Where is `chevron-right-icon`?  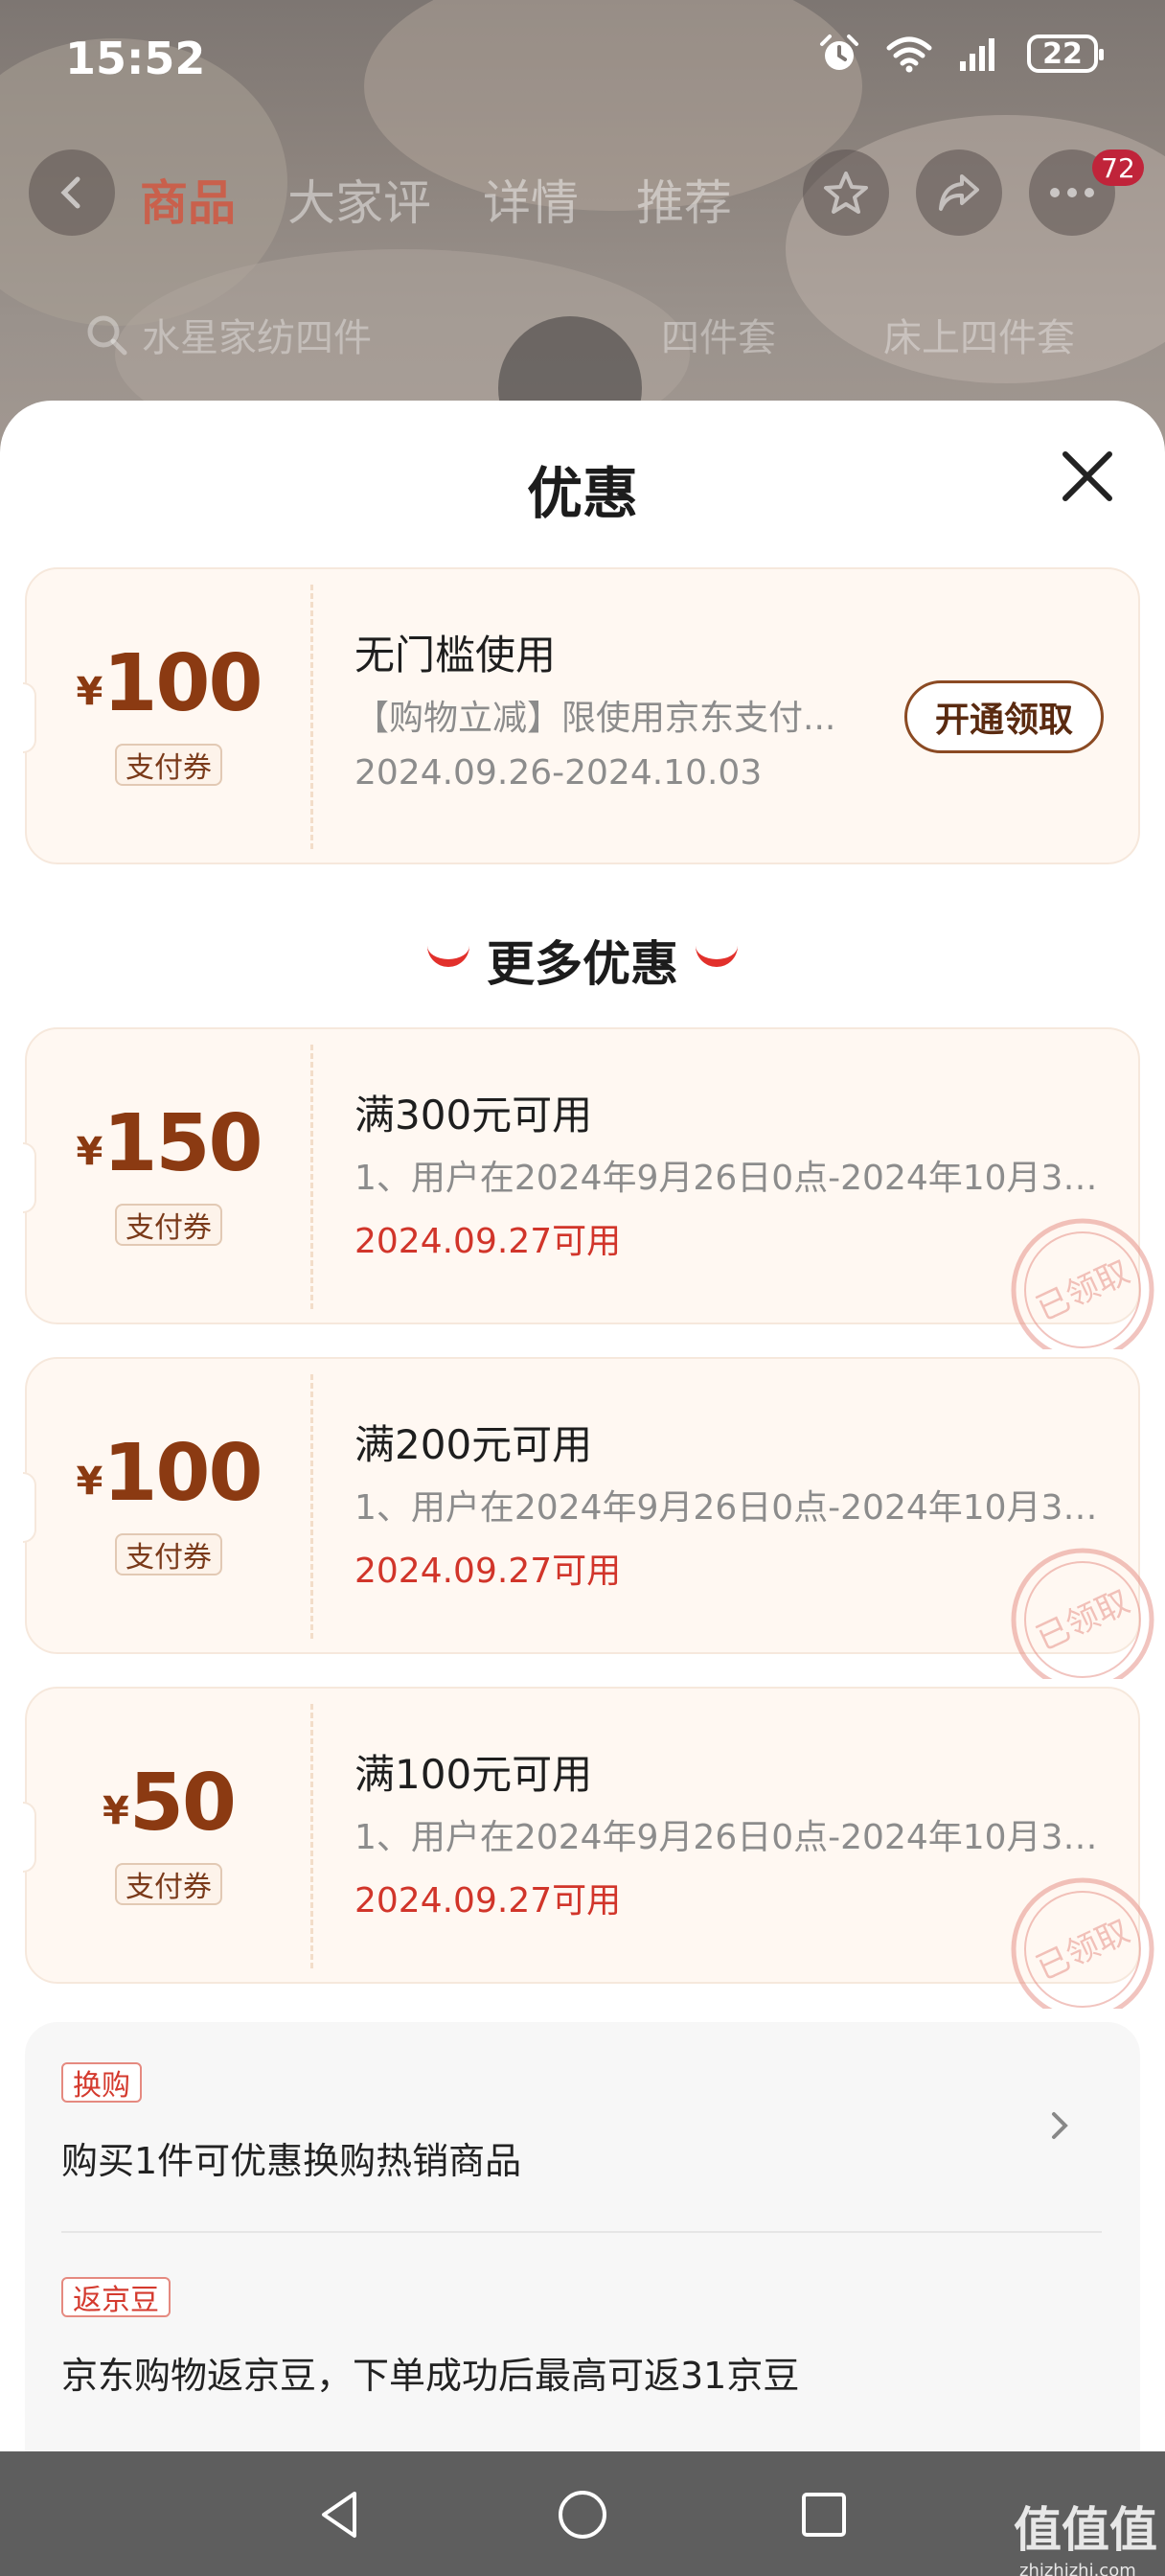 chevron-right-icon is located at coordinates (1060, 2125).